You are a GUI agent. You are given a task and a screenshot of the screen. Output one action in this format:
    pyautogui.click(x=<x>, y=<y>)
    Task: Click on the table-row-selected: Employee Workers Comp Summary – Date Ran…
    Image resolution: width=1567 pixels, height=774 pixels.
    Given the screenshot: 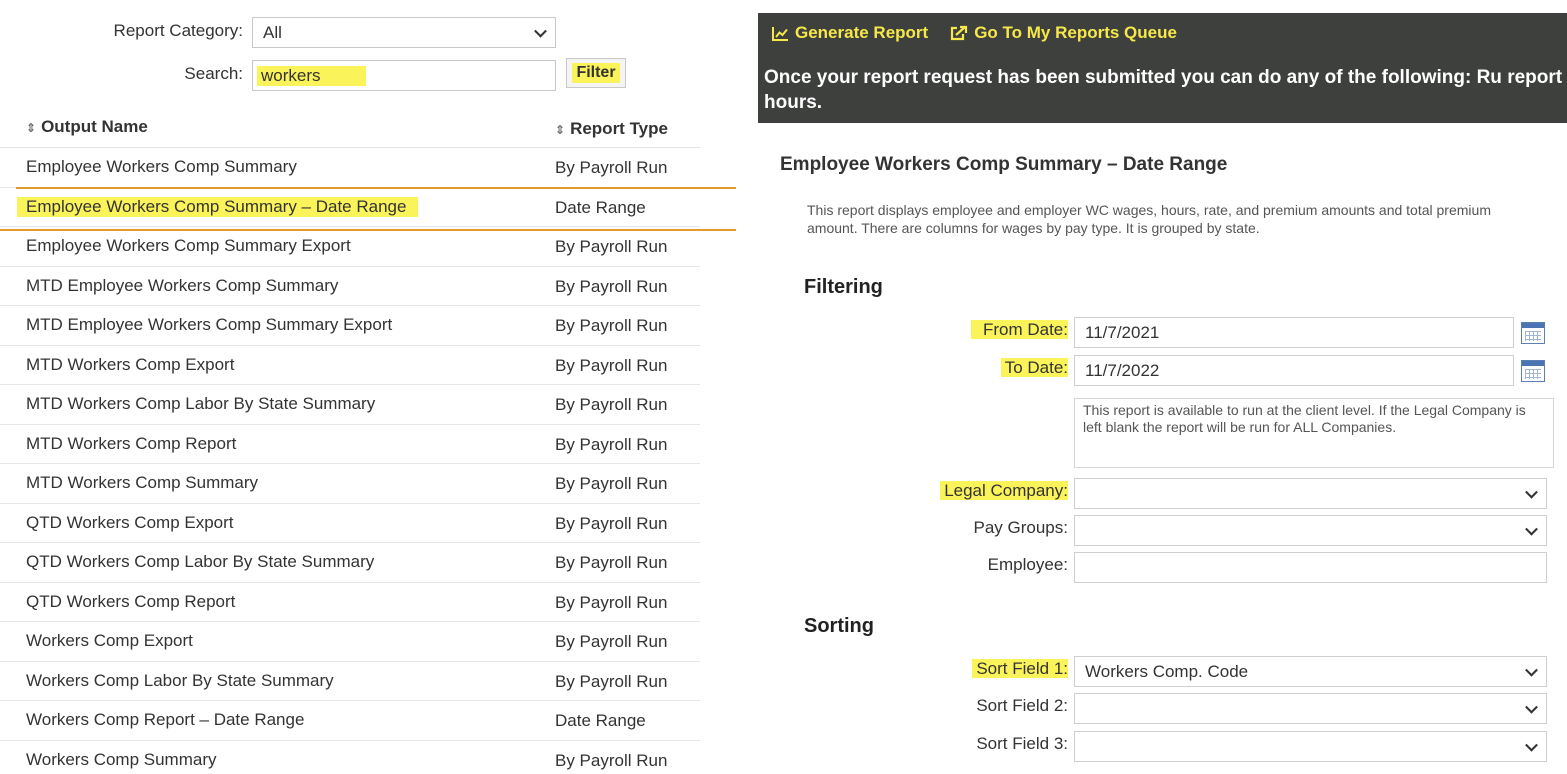 What is the action you would take?
    pyautogui.click(x=350, y=207)
    